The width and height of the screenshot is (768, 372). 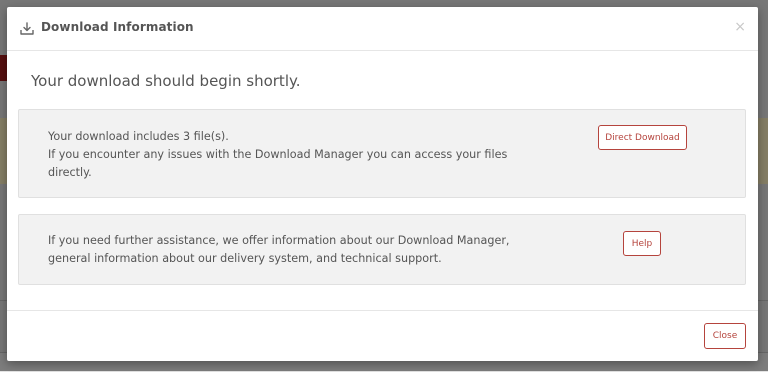 What do you see at coordinates (166, 81) in the screenshot?
I see `download-status-message: Your download should begin shortly.` at bounding box center [166, 81].